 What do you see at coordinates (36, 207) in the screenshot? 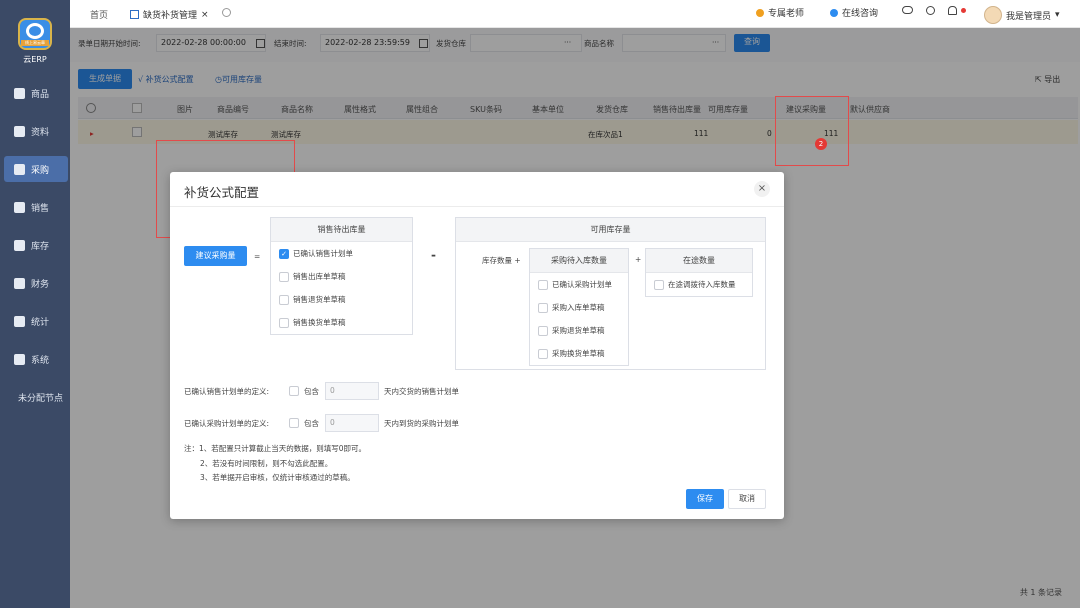
I see `sidebar-item-sales: 销售` at bounding box center [36, 207].